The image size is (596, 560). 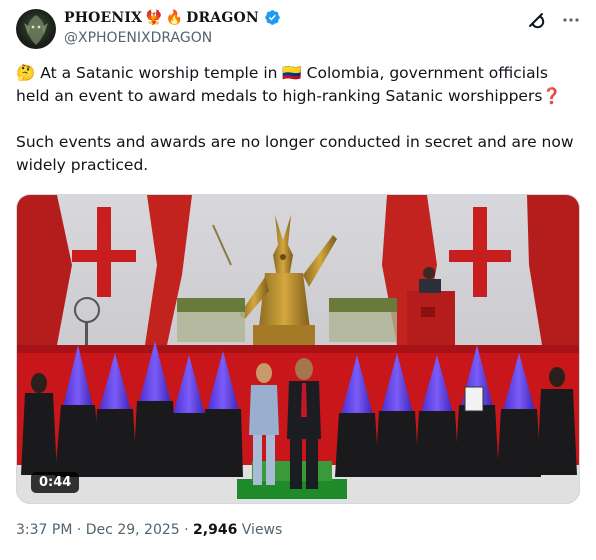 I want to click on views-label: Views, so click(x=262, y=530).